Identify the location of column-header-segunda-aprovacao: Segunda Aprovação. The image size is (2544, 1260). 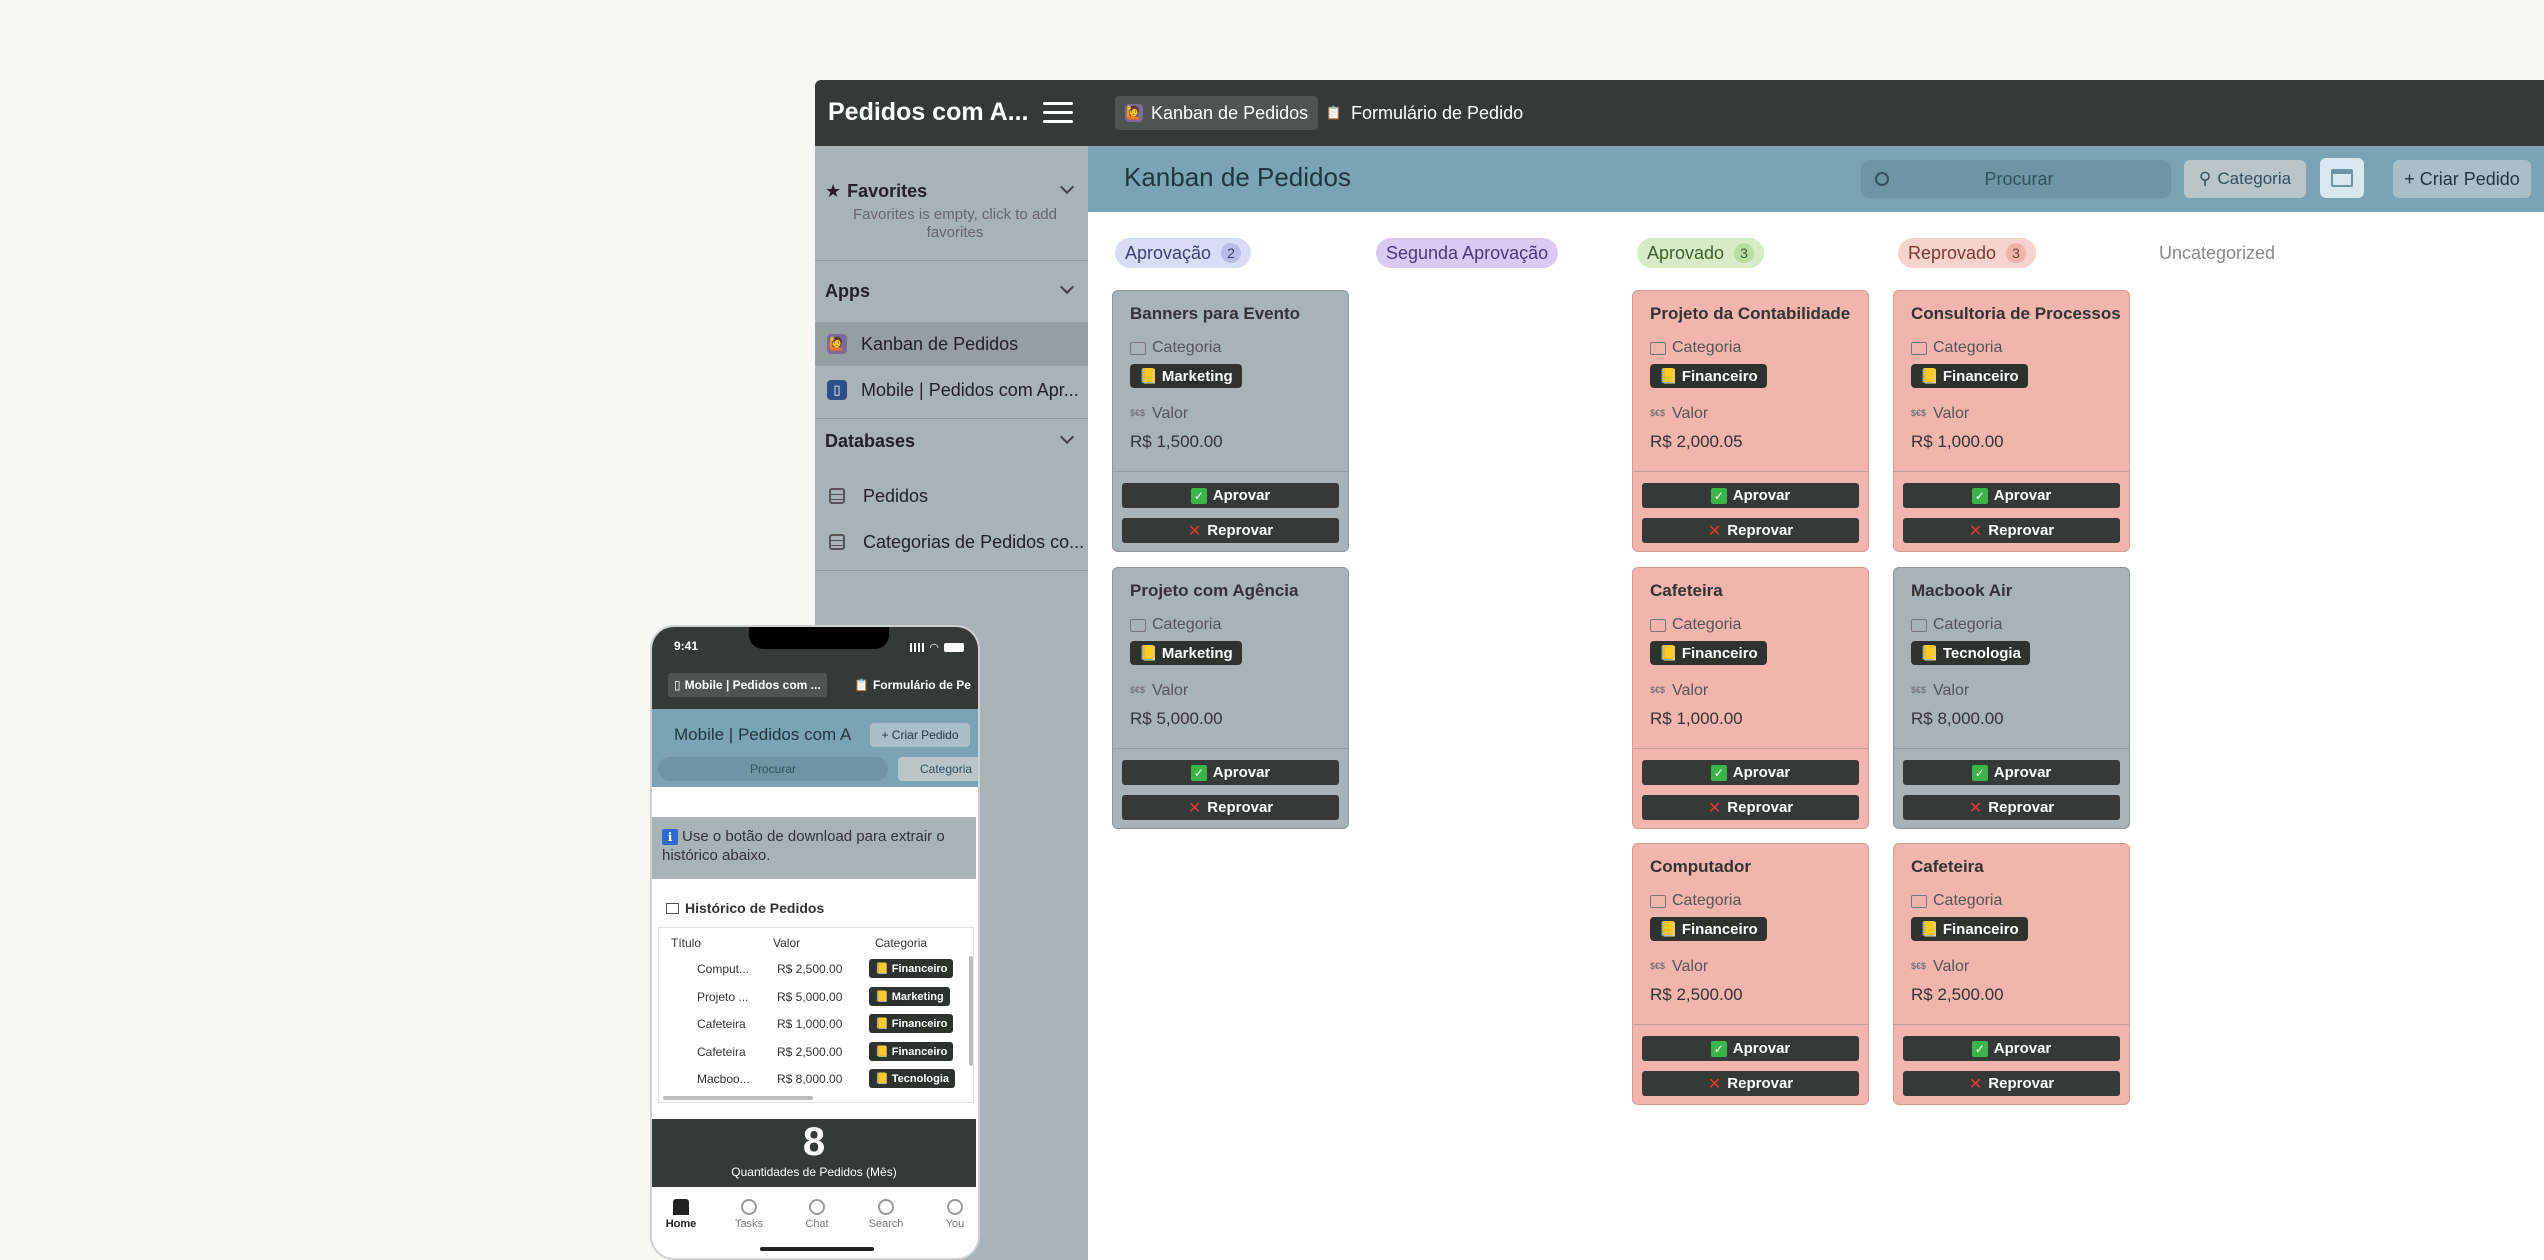
(1467, 253).